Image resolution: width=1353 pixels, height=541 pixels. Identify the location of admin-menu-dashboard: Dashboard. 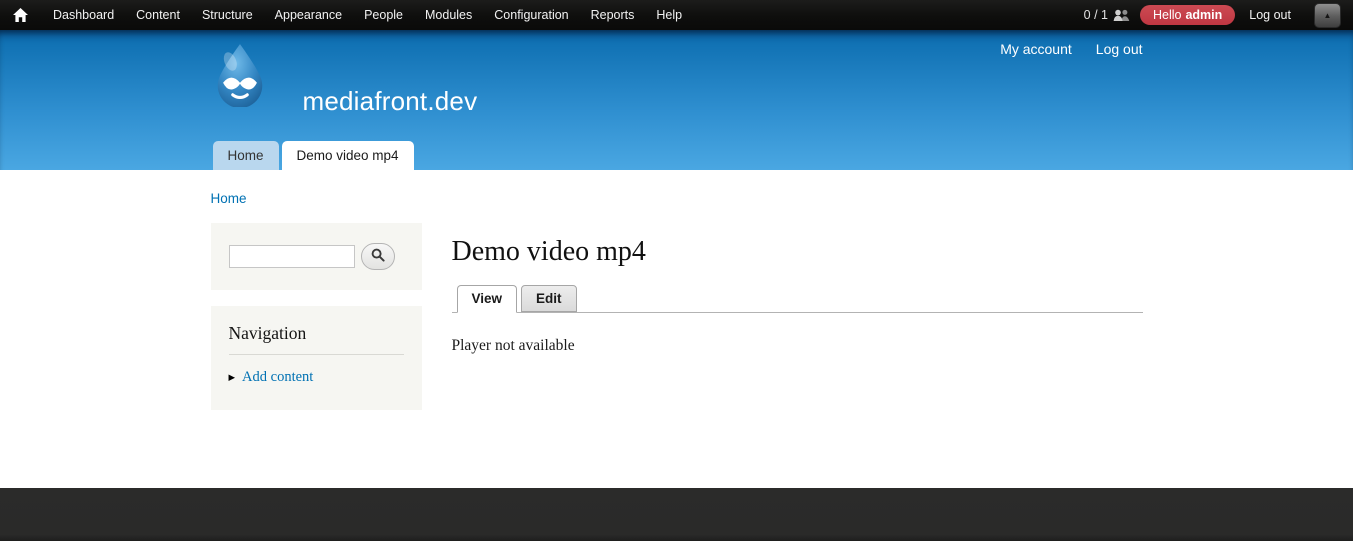
(83, 15).